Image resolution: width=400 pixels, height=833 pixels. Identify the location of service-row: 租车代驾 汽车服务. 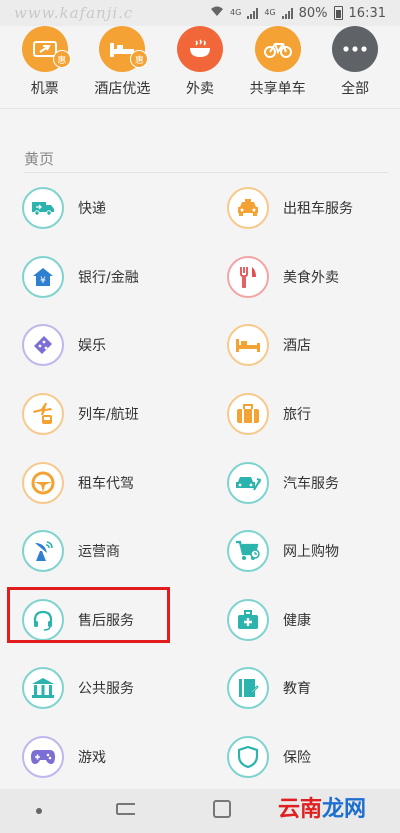
(200, 482).